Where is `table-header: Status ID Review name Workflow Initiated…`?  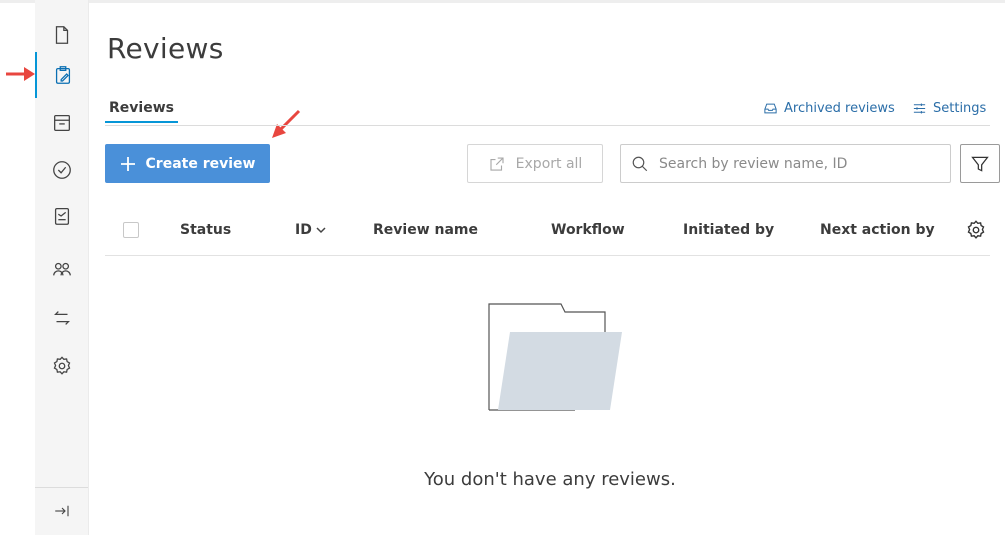
table-header: Status ID Review name Workflow Initiated… is located at coordinates (547, 231).